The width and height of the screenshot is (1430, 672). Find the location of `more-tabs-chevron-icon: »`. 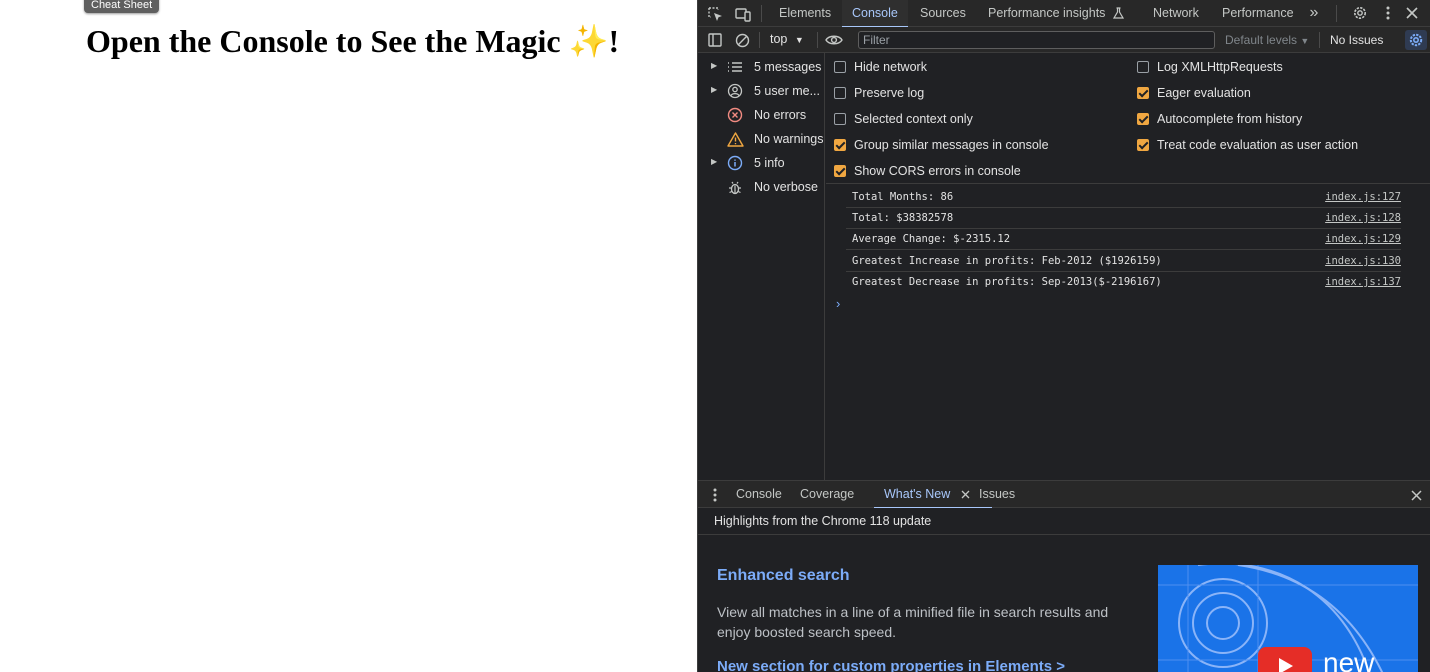

more-tabs-chevron-icon: » is located at coordinates (1314, 13).